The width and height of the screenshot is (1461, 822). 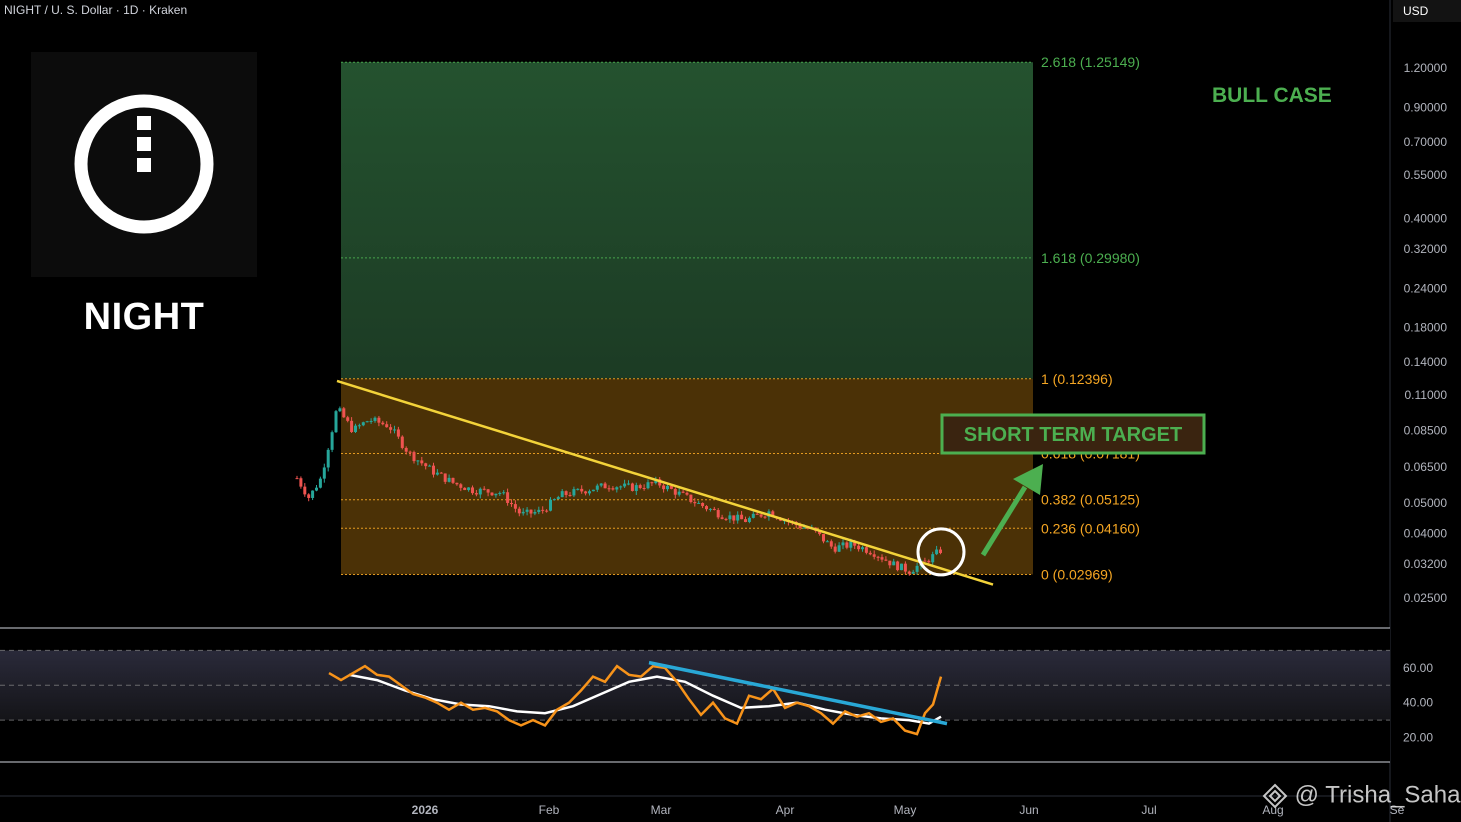 What do you see at coordinates (1426, 534) in the screenshot?
I see `price-tick: 0.04000` at bounding box center [1426, 534].